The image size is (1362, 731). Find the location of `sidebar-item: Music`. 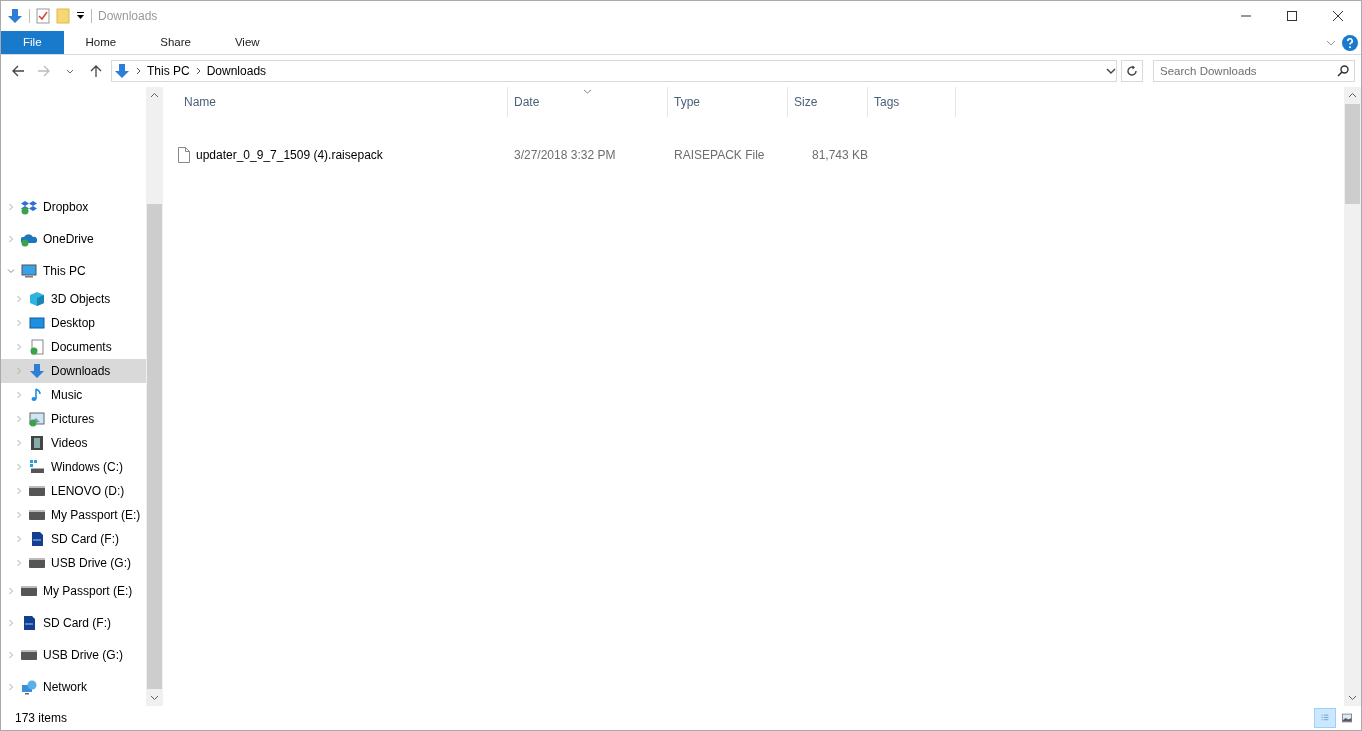

sidebar-item: Music is located at coordinates (74, 395).